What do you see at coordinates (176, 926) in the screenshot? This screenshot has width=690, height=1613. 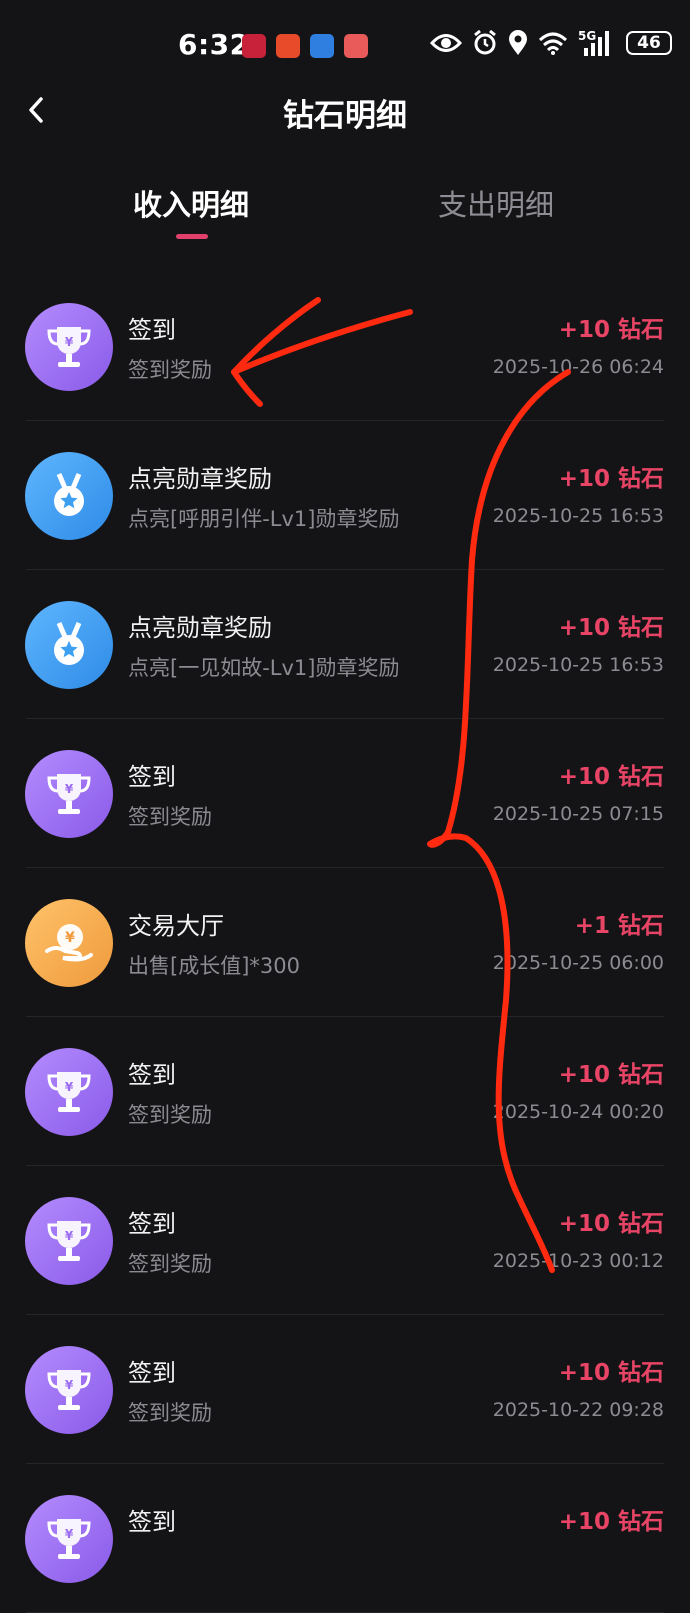 I see `record-title: 交易大厅` at bounding box center [176, 926].